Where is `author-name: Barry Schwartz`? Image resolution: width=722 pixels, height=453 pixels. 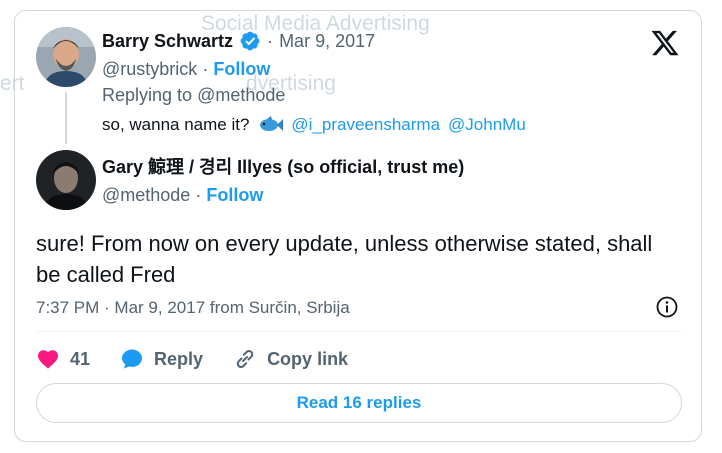 author-name: Barry Schwartz is located at coordinates (167, 41).